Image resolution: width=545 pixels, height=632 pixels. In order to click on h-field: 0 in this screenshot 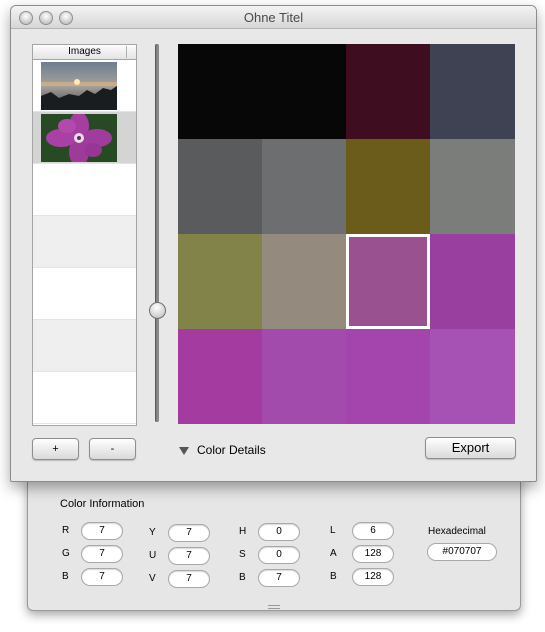, I will do `click(279, 532)`.